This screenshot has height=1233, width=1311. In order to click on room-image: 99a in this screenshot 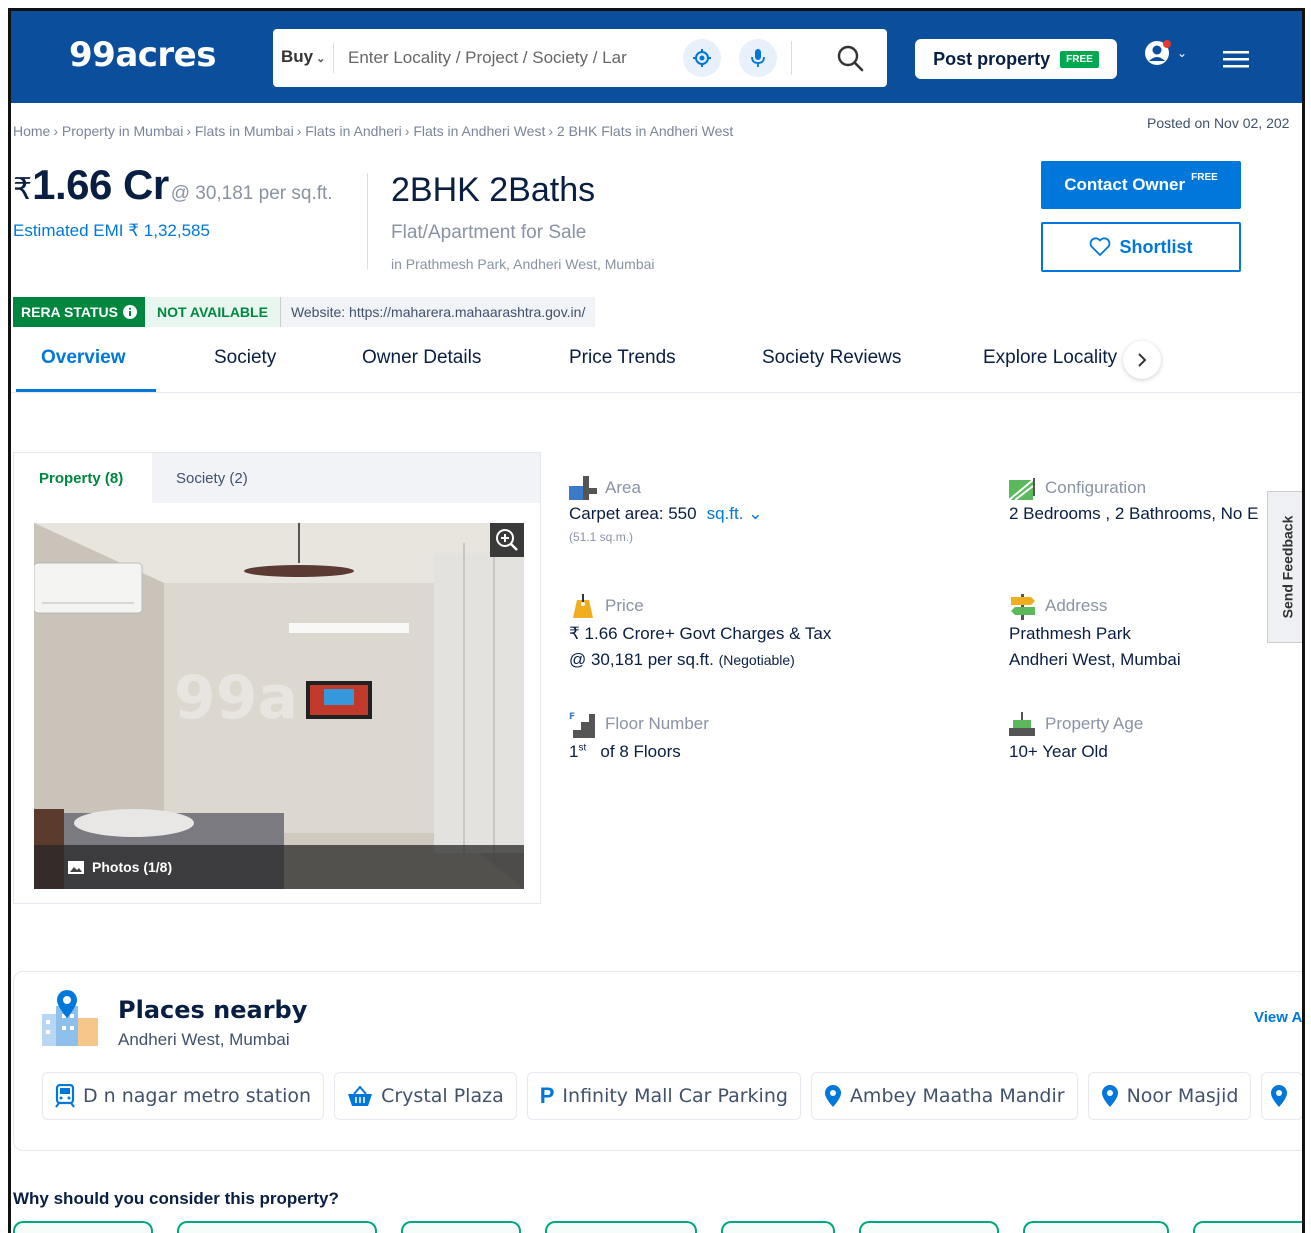, I will do `click(279, 706)`.